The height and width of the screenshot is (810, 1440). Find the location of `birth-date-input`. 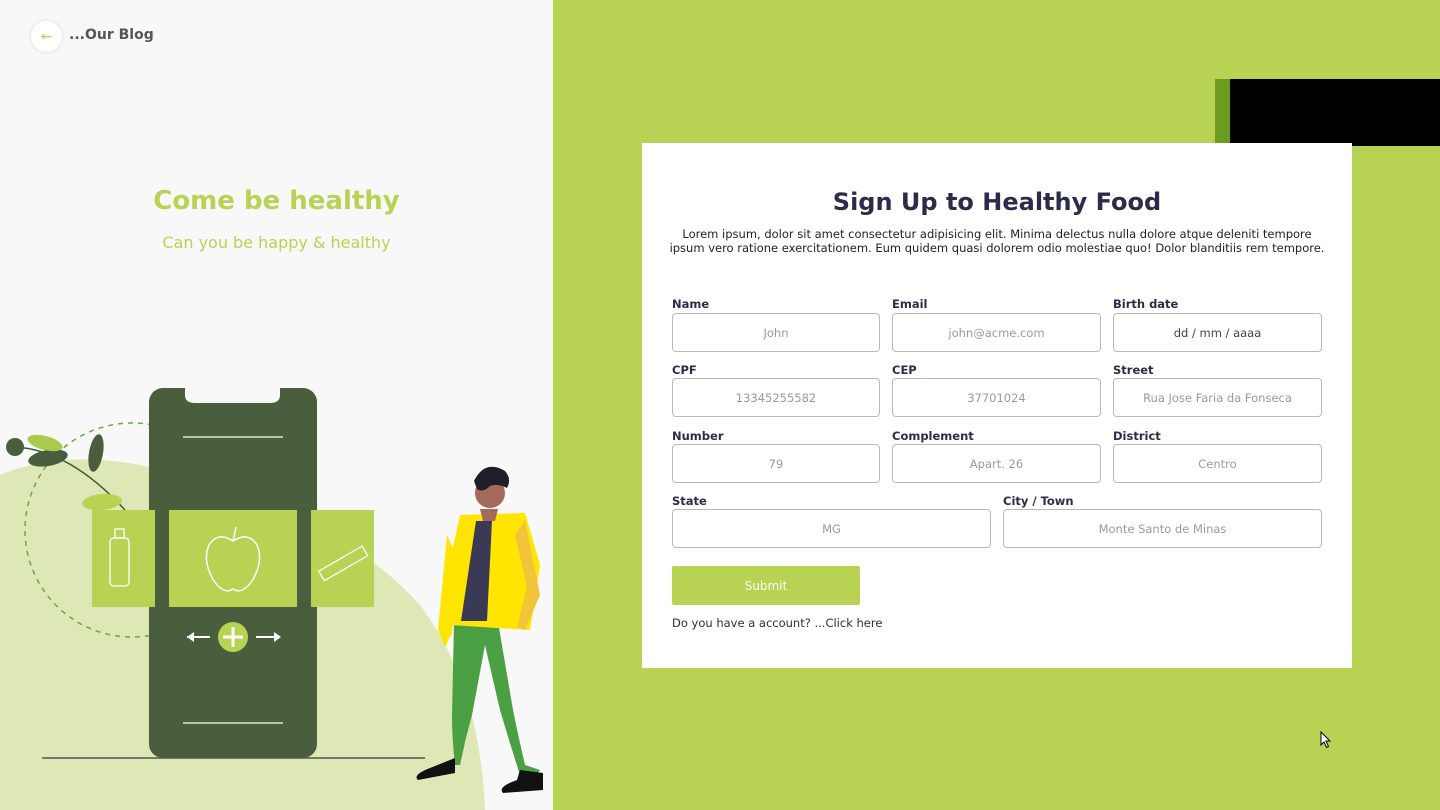

birth-date-input is located at coordinates (1217, 332).